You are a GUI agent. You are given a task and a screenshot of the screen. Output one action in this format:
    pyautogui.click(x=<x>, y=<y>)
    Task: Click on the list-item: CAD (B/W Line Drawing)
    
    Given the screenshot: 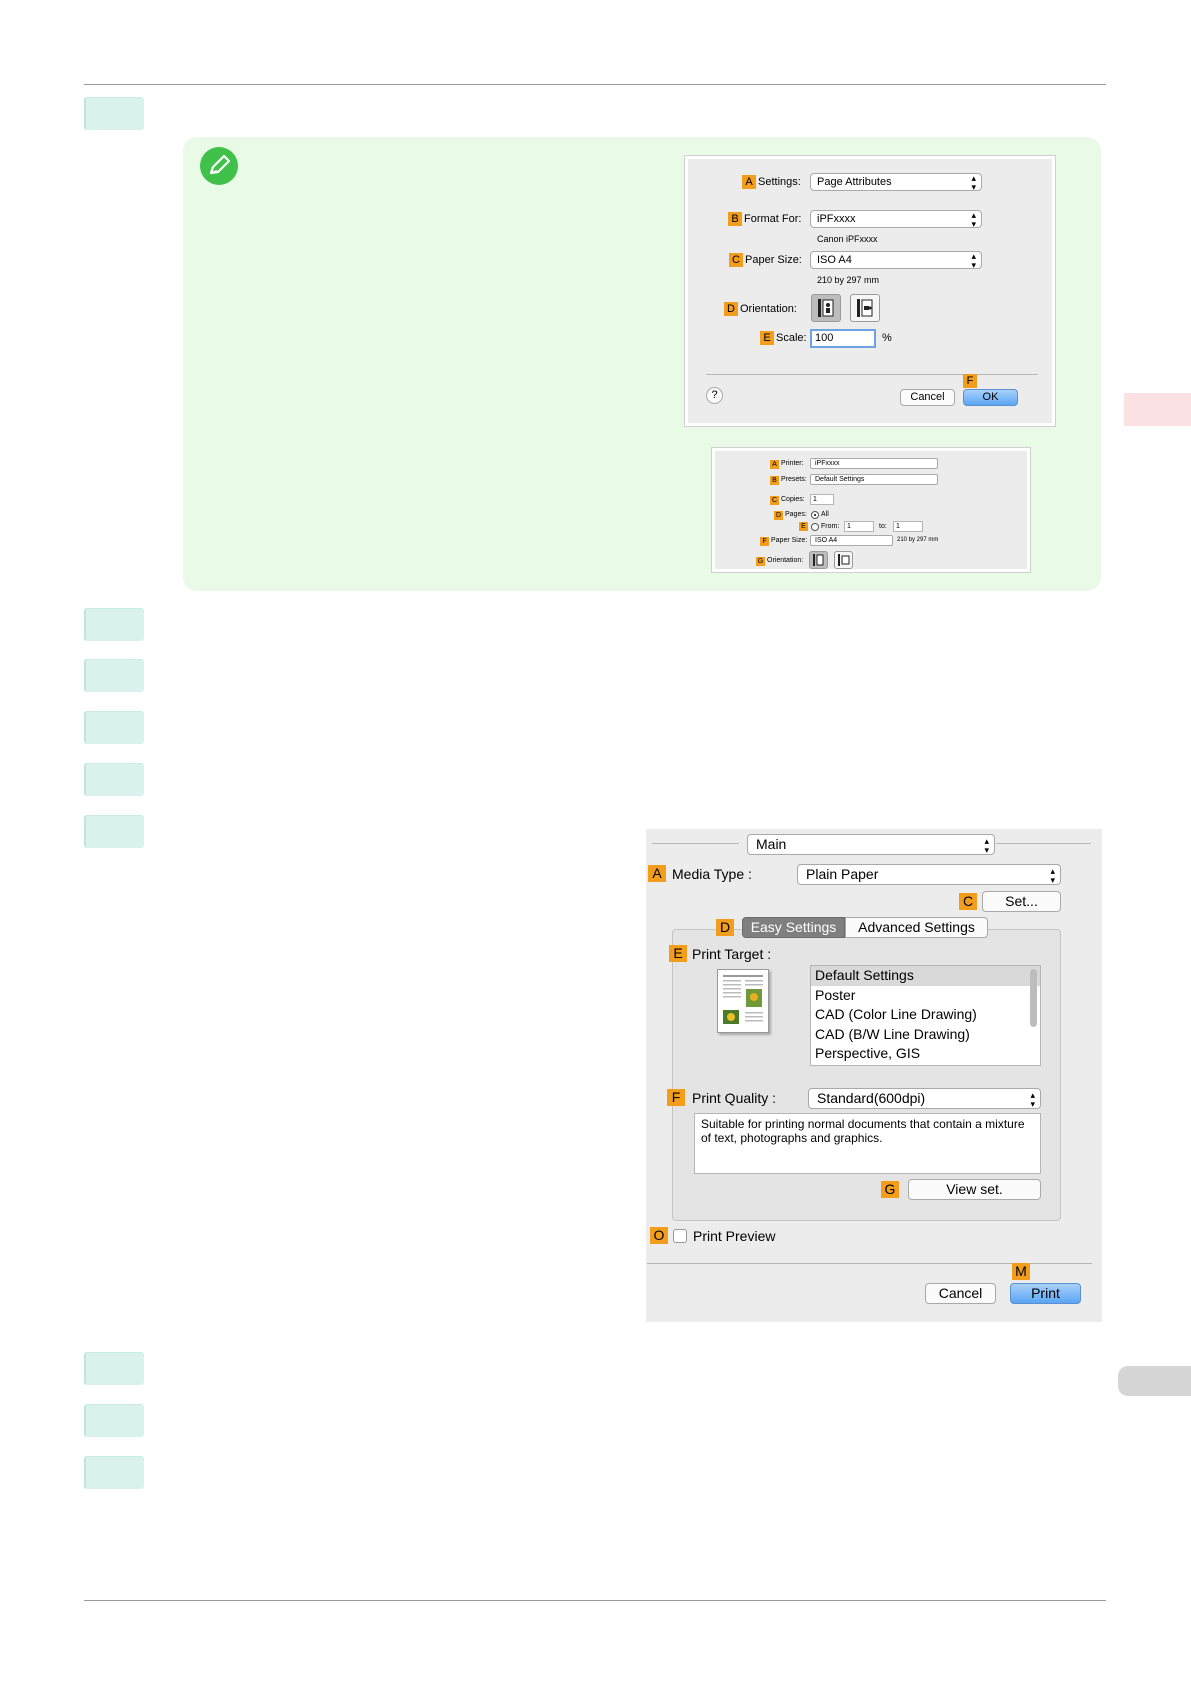 What is the action you would take?
    pyautogui.click(x=925, y=1035)
    